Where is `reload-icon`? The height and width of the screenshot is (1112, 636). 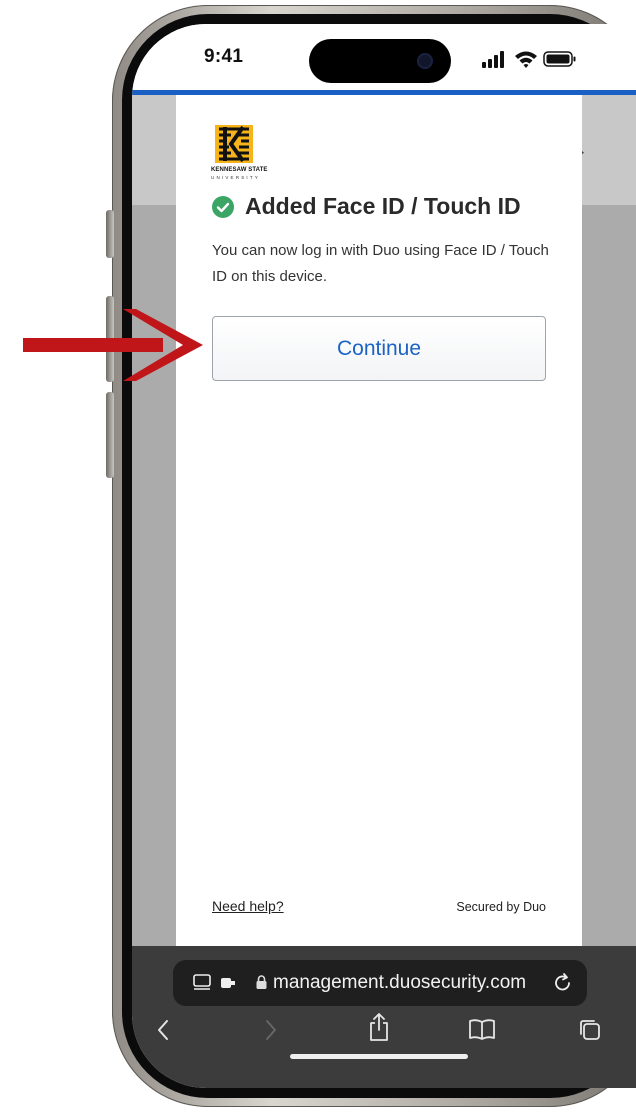
reload-icon is located at coordinates (563, 983).